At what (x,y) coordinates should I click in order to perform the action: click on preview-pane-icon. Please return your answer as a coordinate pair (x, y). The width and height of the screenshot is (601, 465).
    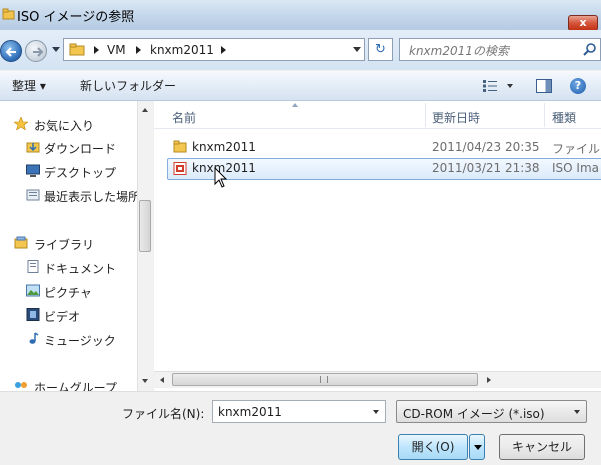
    Looking at the image, I should click on (544, 86).